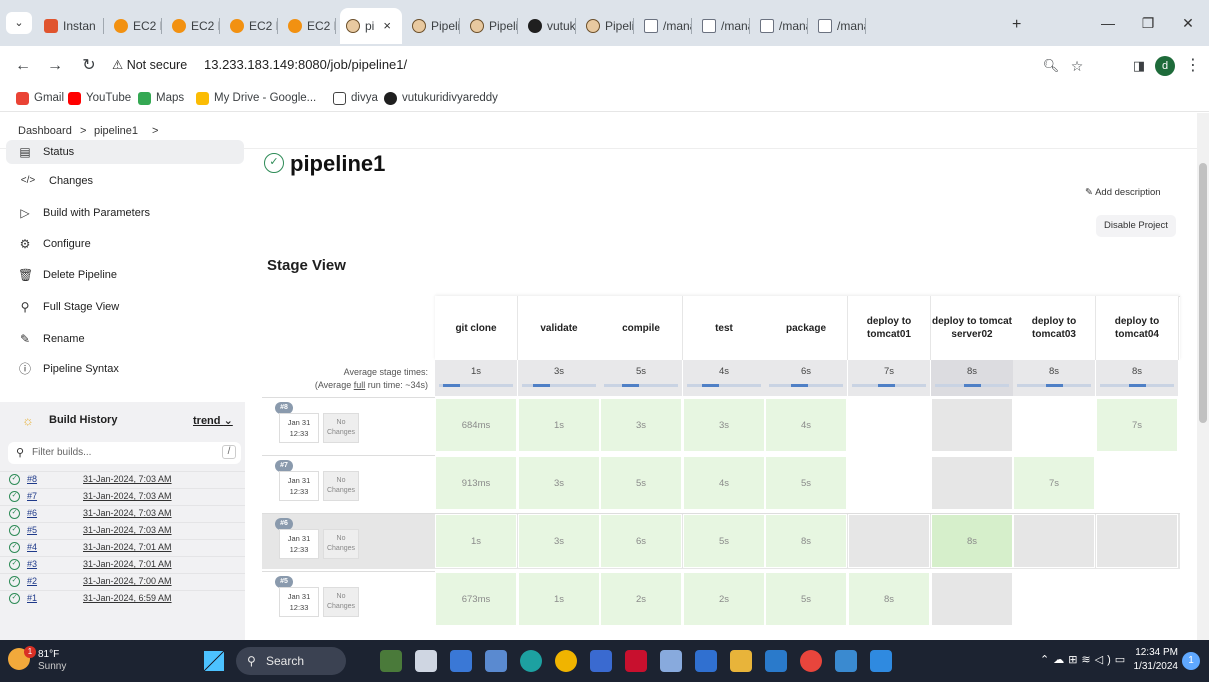 Image resolution: width=1209 pixels, height=682 pixels. What do you see at coordinates (1152, 660) in the screenshot?
I see `clock: 12:34 PM 1/31/2024` at bounding box center [1152, 660].